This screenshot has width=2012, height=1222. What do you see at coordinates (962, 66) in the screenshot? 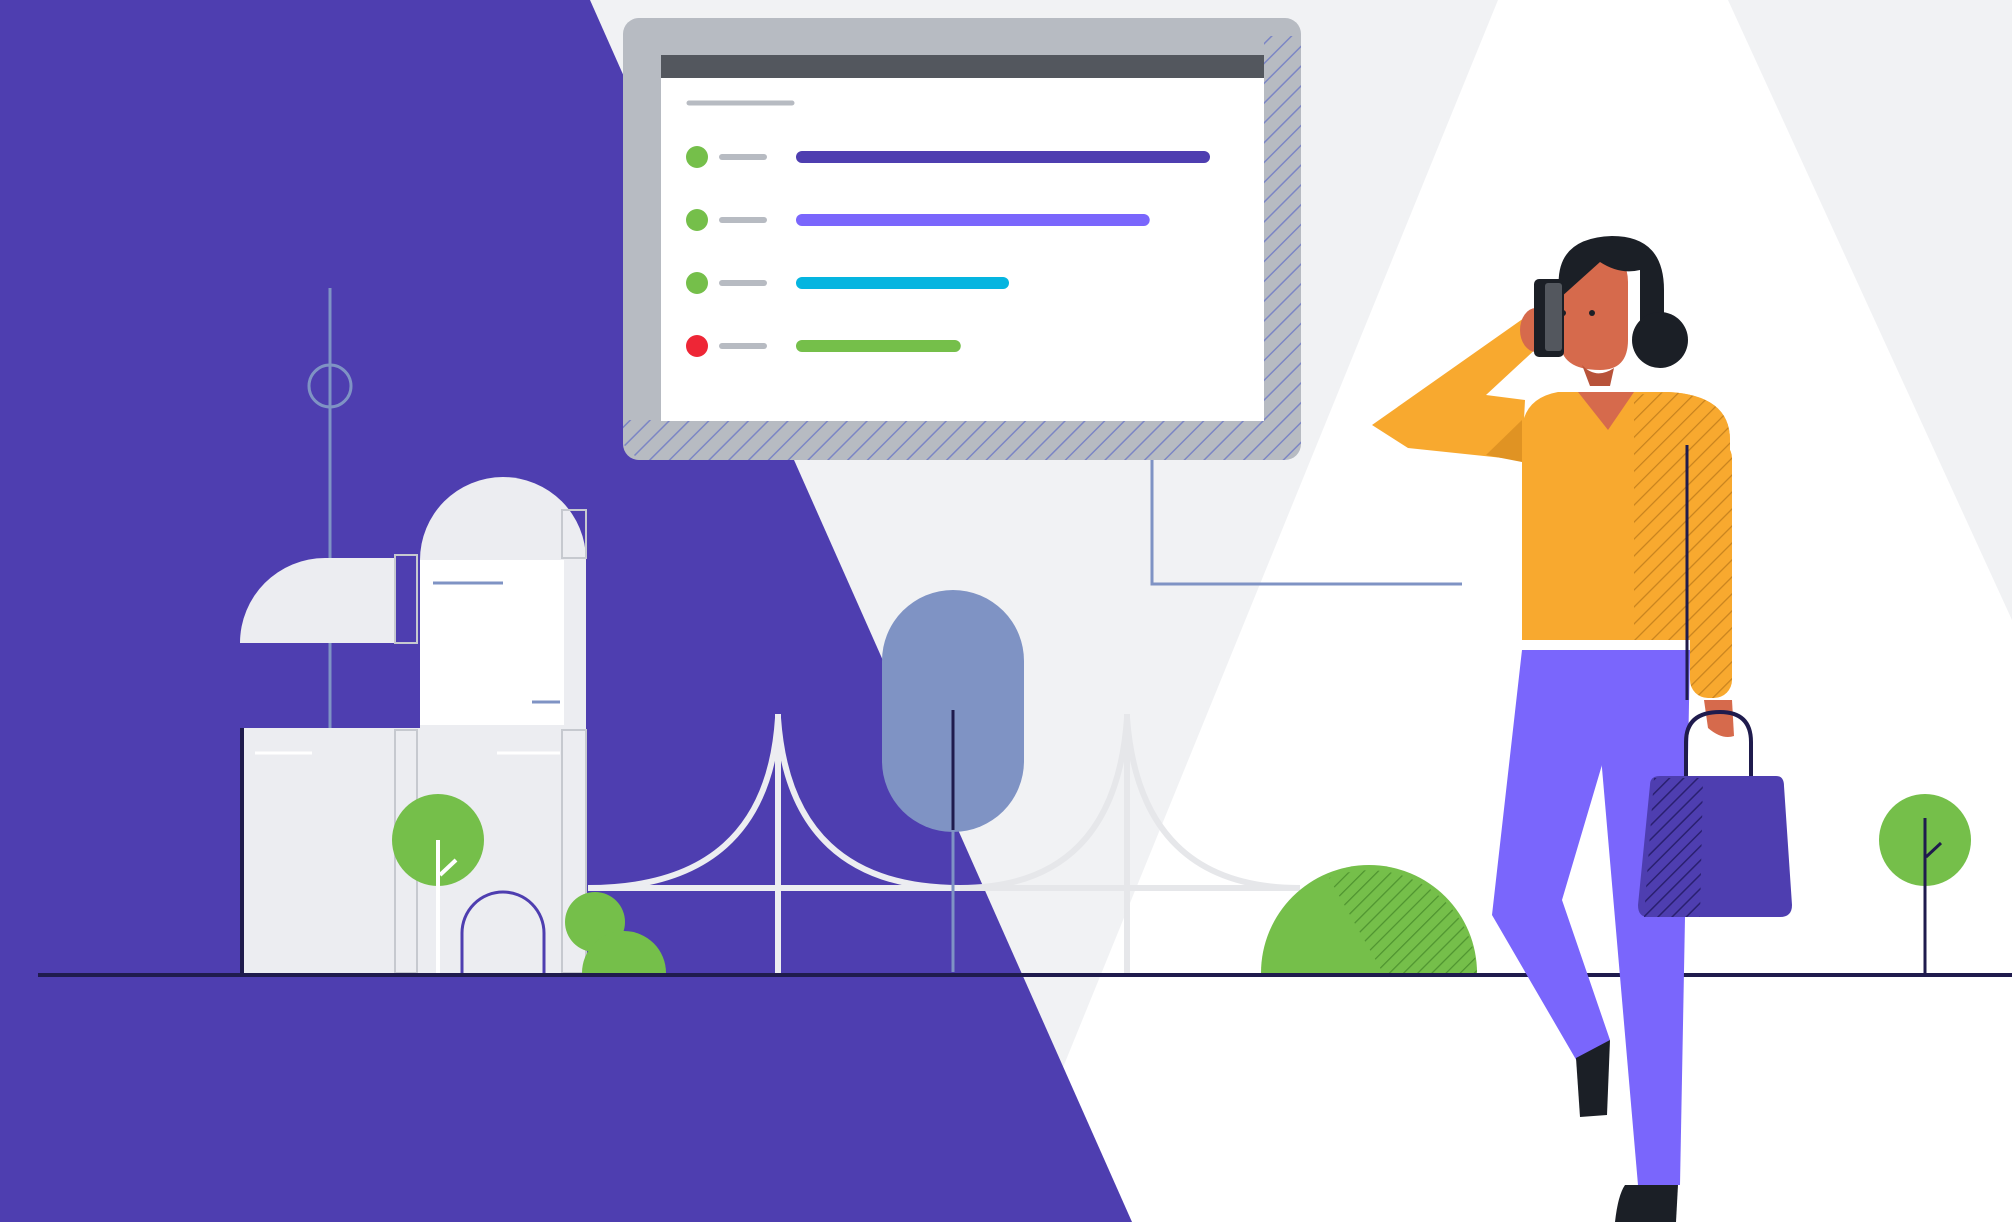
I see `window-titlebar` at bounding box center [962, 66].